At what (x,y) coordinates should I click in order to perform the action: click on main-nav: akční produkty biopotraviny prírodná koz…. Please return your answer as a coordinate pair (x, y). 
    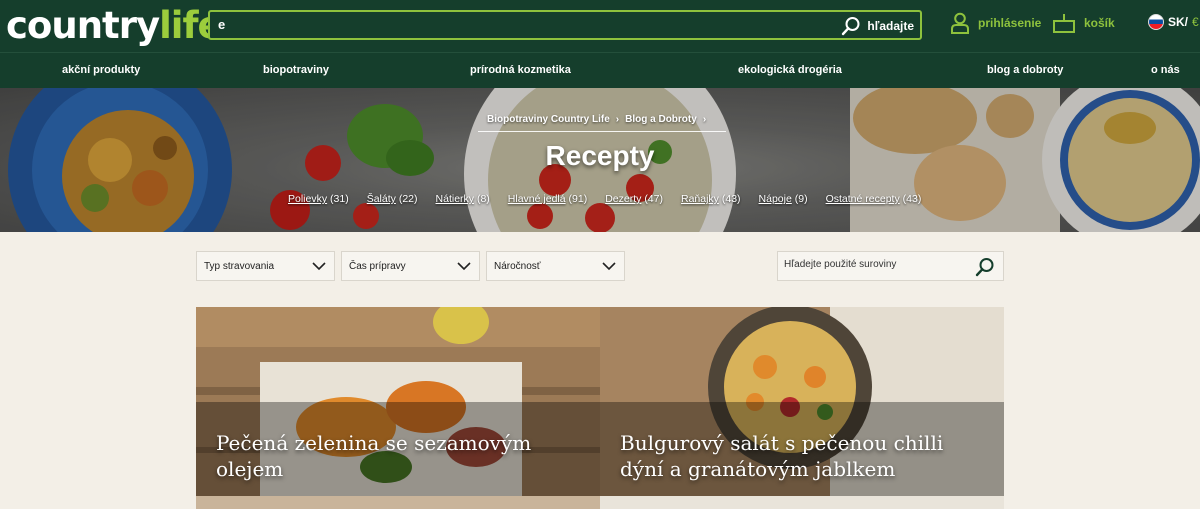
    Looking at the image, I should click on (600, 70).